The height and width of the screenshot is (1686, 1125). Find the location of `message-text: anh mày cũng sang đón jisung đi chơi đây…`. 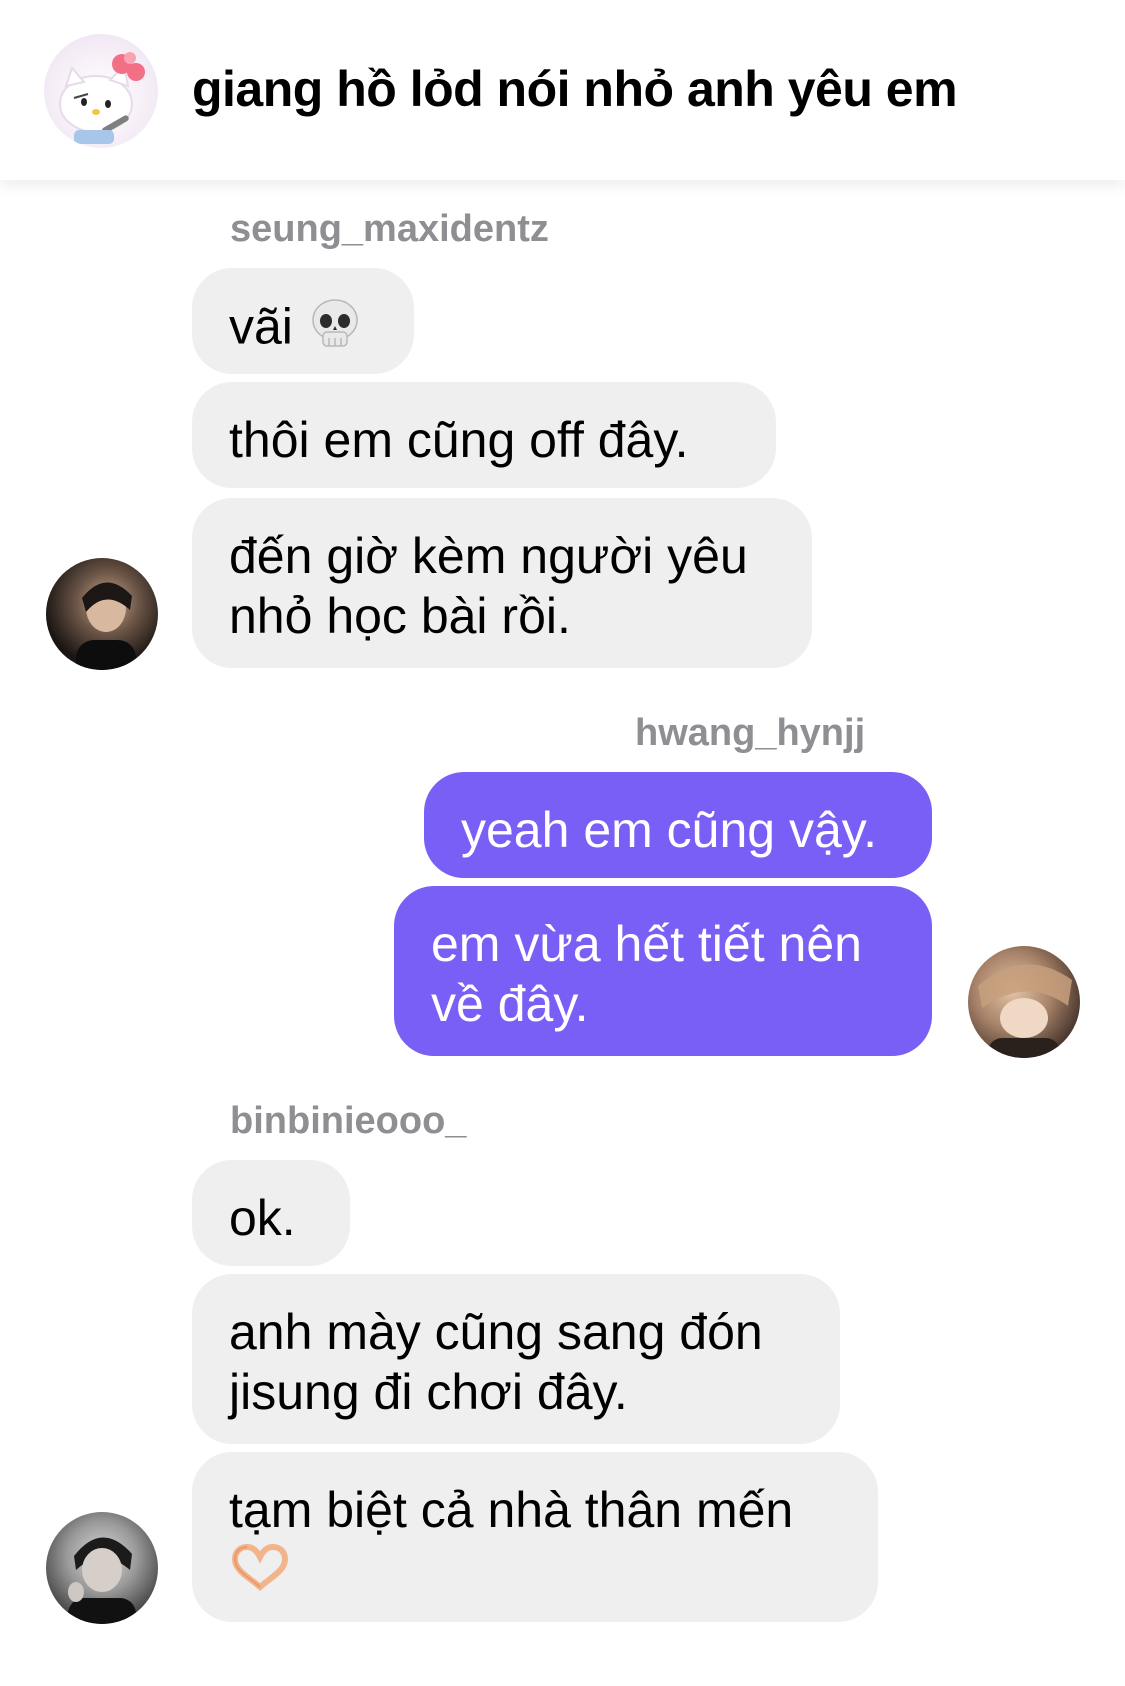

message-text: anh mày cũng sang đón jisung đi chơi đây… is located at coordinates (496, 1362).